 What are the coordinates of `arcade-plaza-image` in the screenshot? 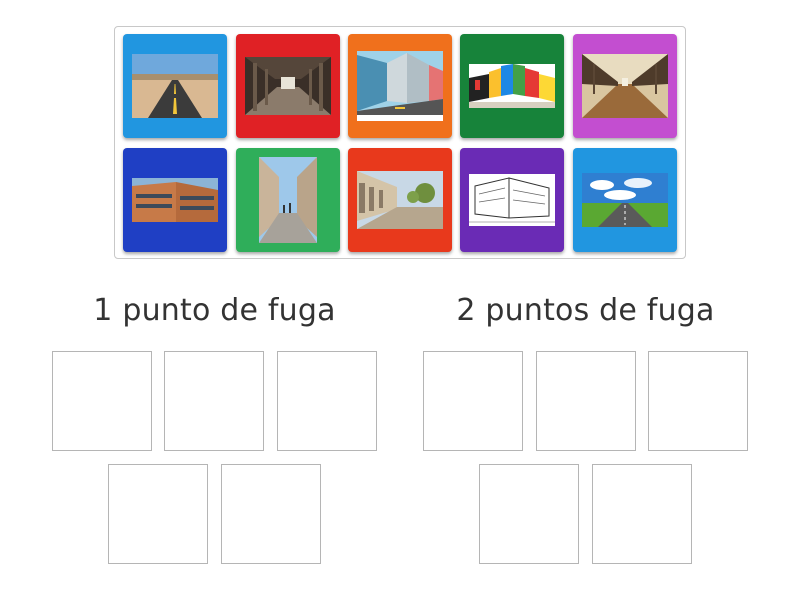 It's located at (400, 200).